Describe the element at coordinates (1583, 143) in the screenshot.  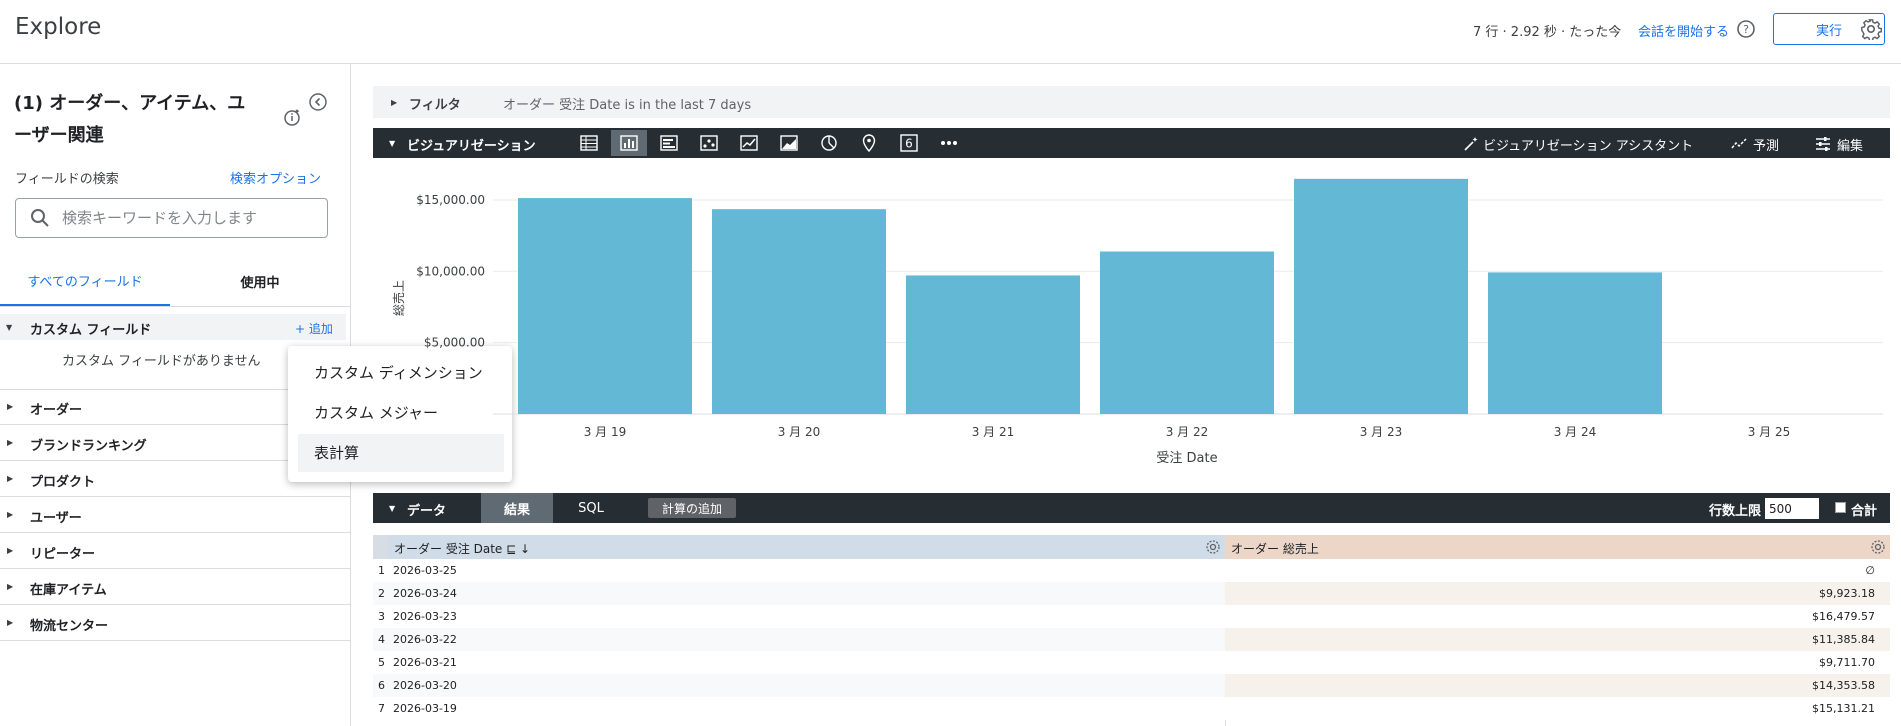
I see `visualization-assistant-button: ビジュアリゼーション アシスタント` at that location.